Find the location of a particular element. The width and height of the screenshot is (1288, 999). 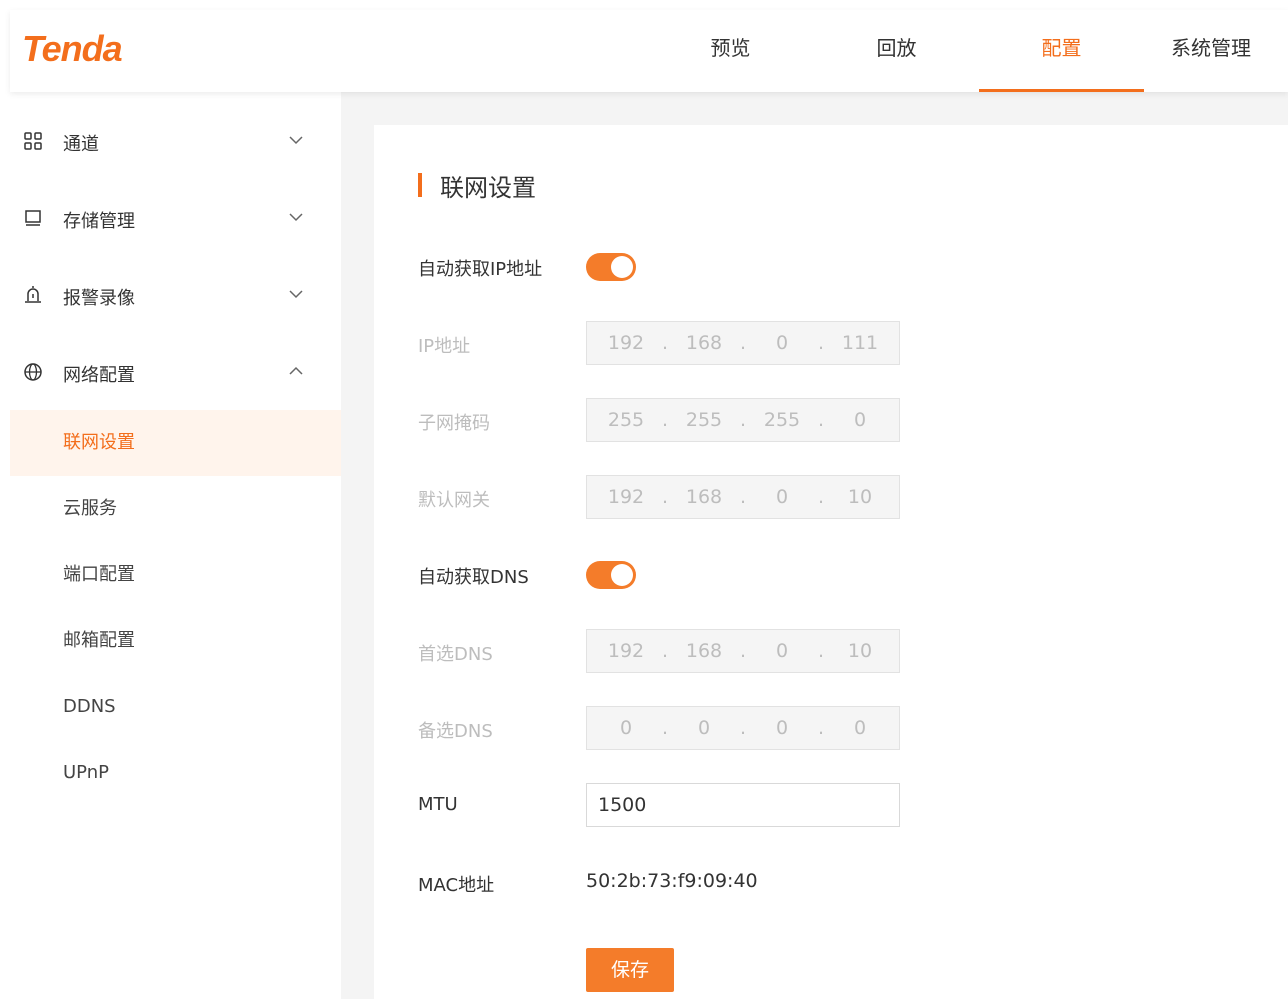

sidebar-item-ddns: DDNS is located at coordinates (175, 707).